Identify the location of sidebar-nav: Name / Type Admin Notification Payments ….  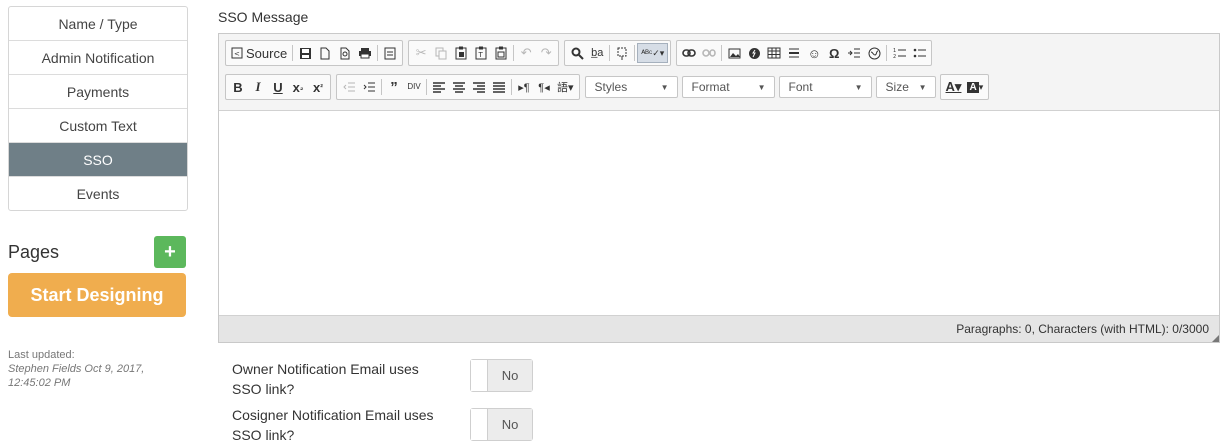
(98, 108).